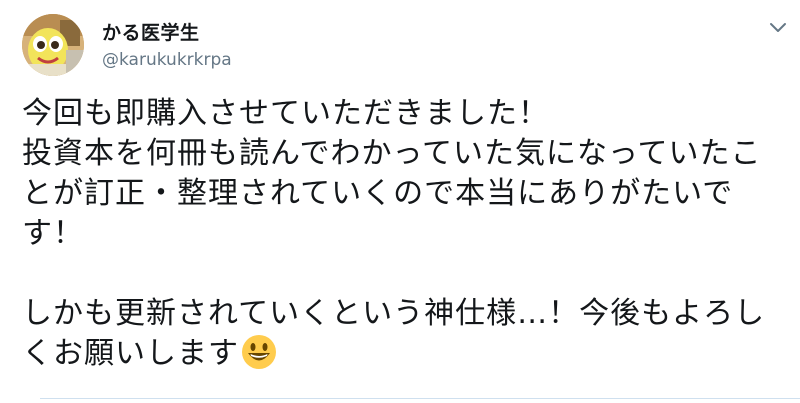 The image size is (800, 403). I want to click on grinning-face-emoji-icon, so click(259, 352).